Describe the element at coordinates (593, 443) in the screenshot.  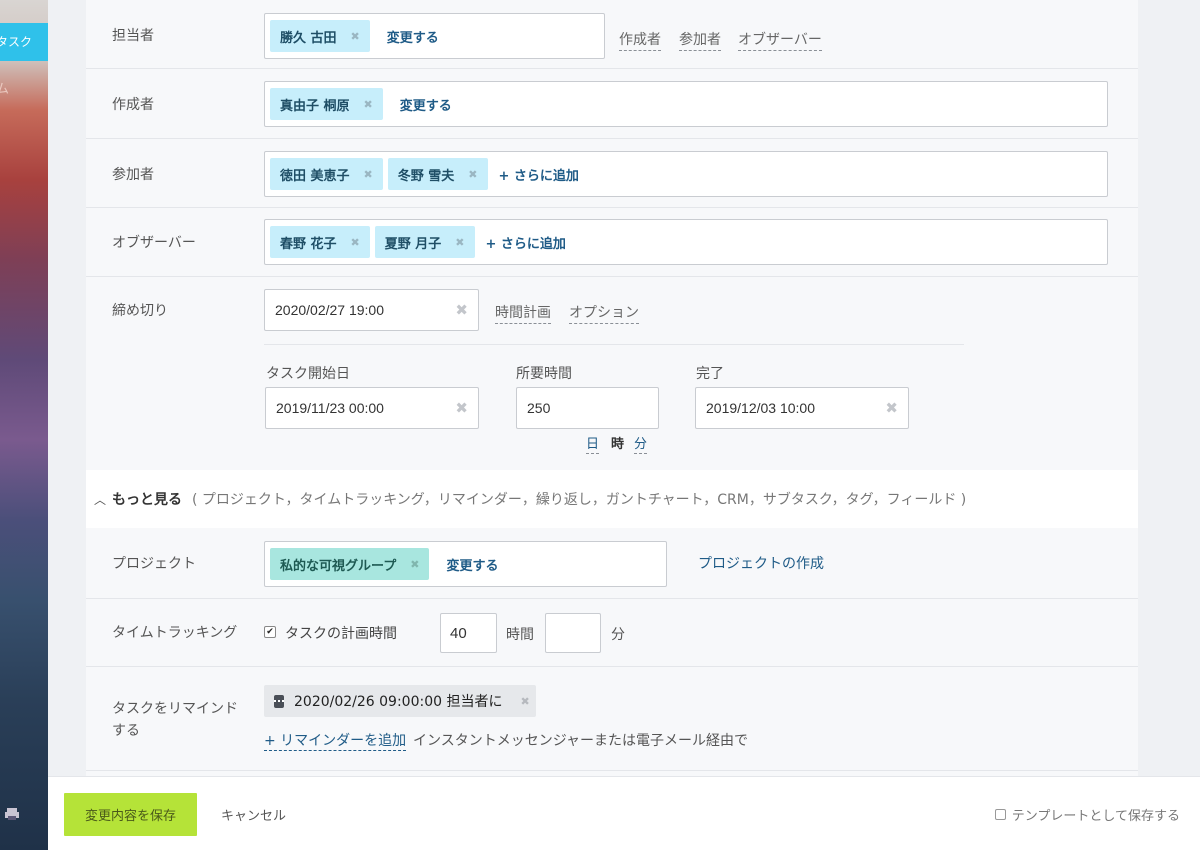
I see `unit-days: 日` at that location.